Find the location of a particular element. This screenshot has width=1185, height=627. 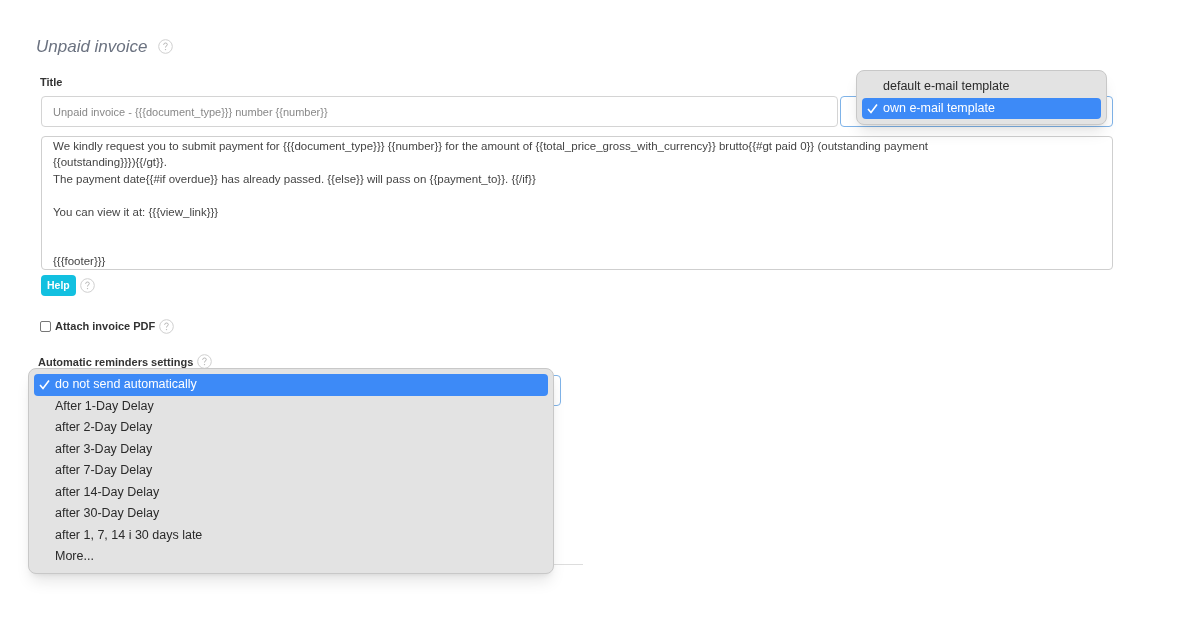

dropdown-option: after 14-Day Delay is located at coordinates (291, 492).